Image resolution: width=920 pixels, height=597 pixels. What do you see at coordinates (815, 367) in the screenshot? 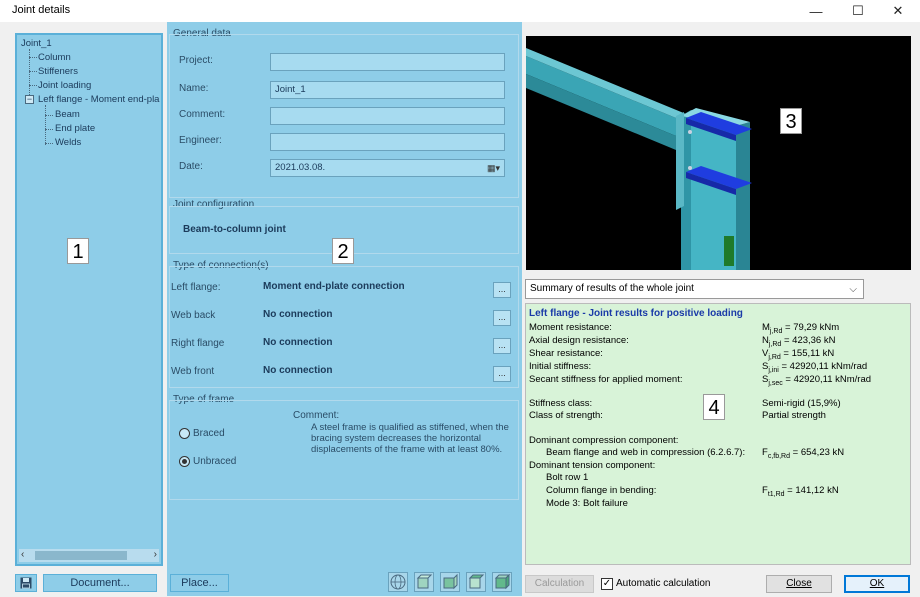
I see `result-value: Sj,ini = 42920,11 kNm/rad` at bounding box center [815, 367].